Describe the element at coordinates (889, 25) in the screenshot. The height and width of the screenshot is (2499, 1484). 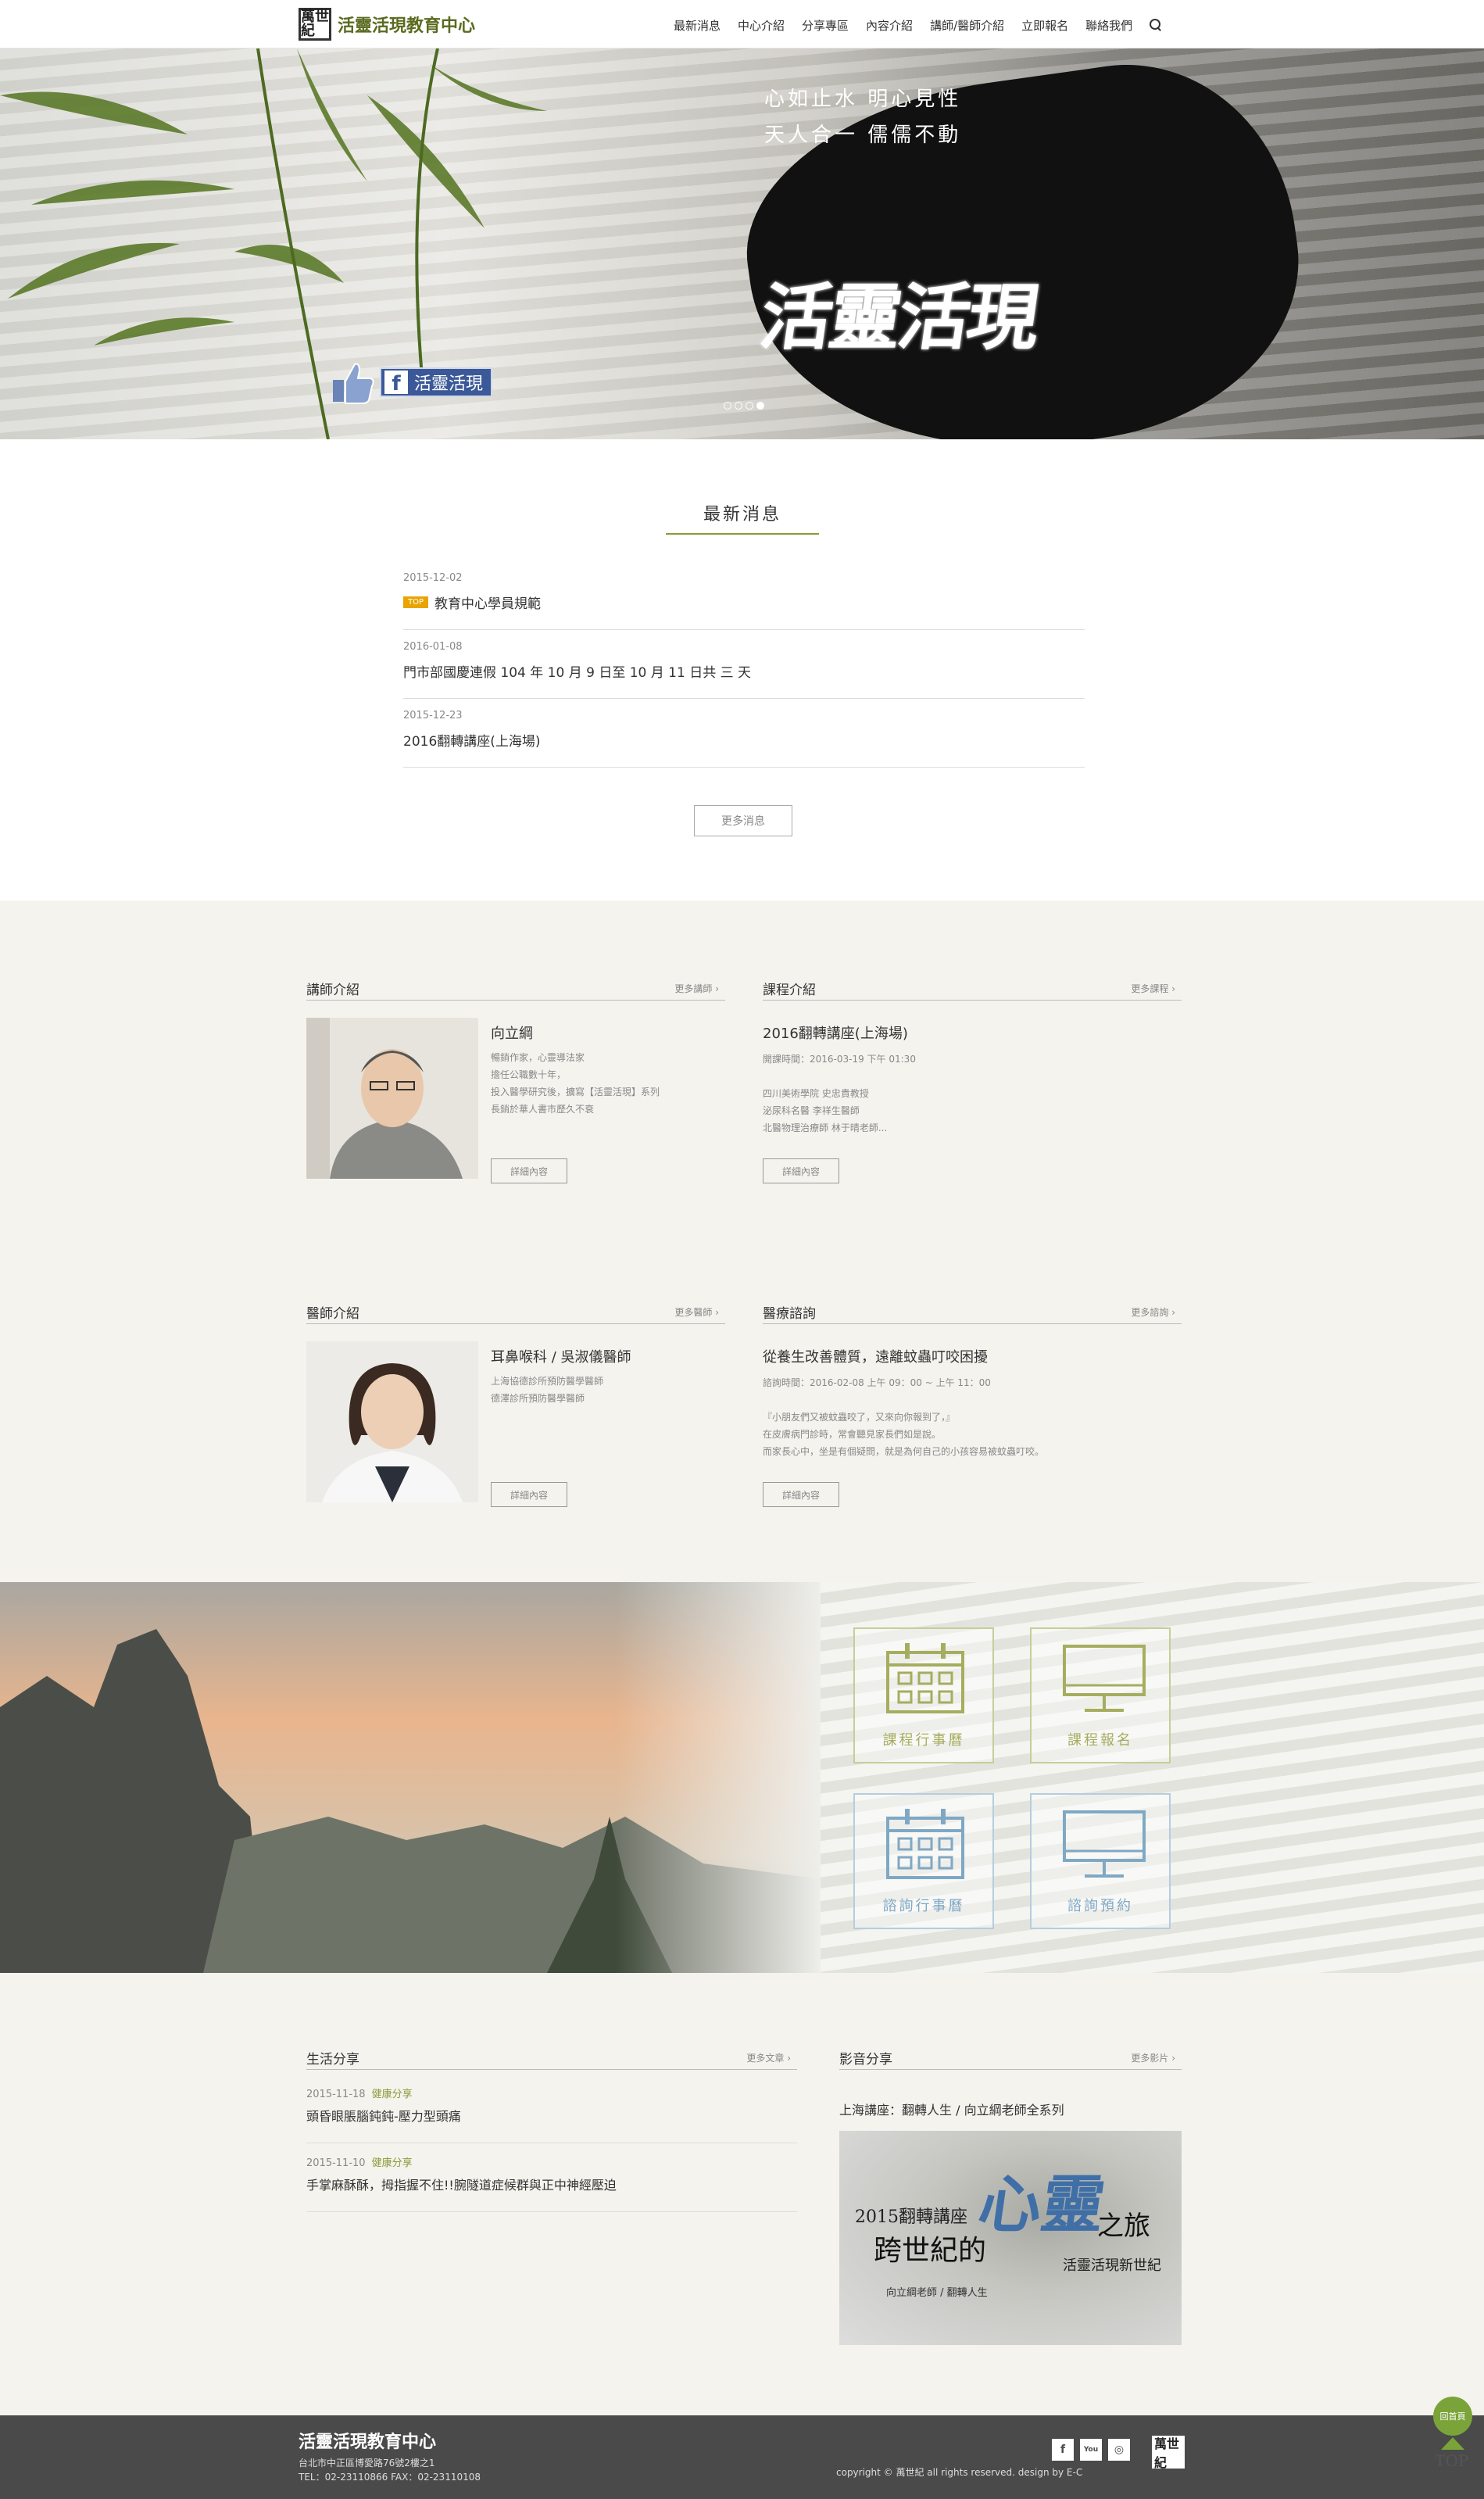
I see `nav-content: 內容介紹` at that location.